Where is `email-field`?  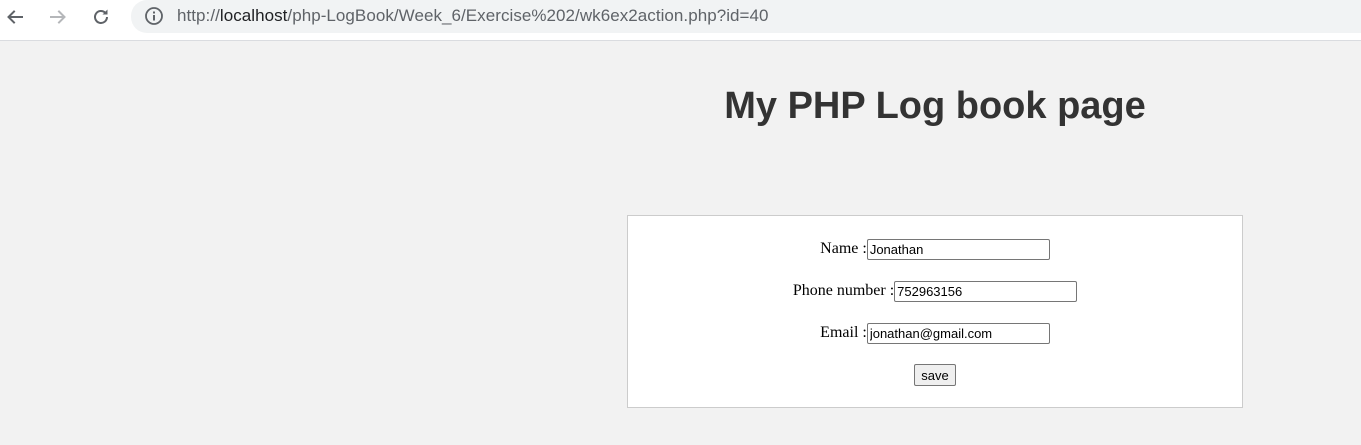
email-field is located at coordinates (958, 333).